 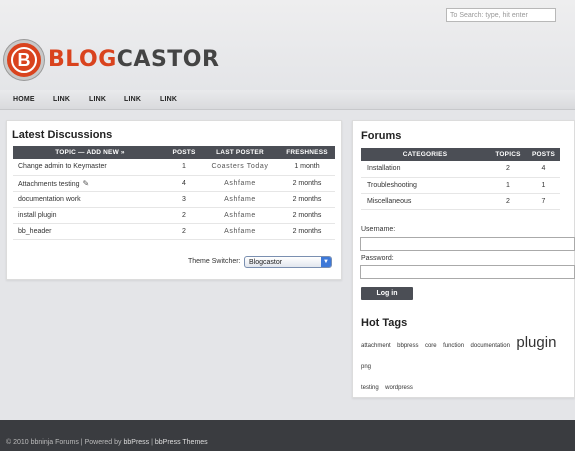 I want to click on table-row: Attachments testing ✎ 4 Ashfame 2 months, so click(x=174, y=183).